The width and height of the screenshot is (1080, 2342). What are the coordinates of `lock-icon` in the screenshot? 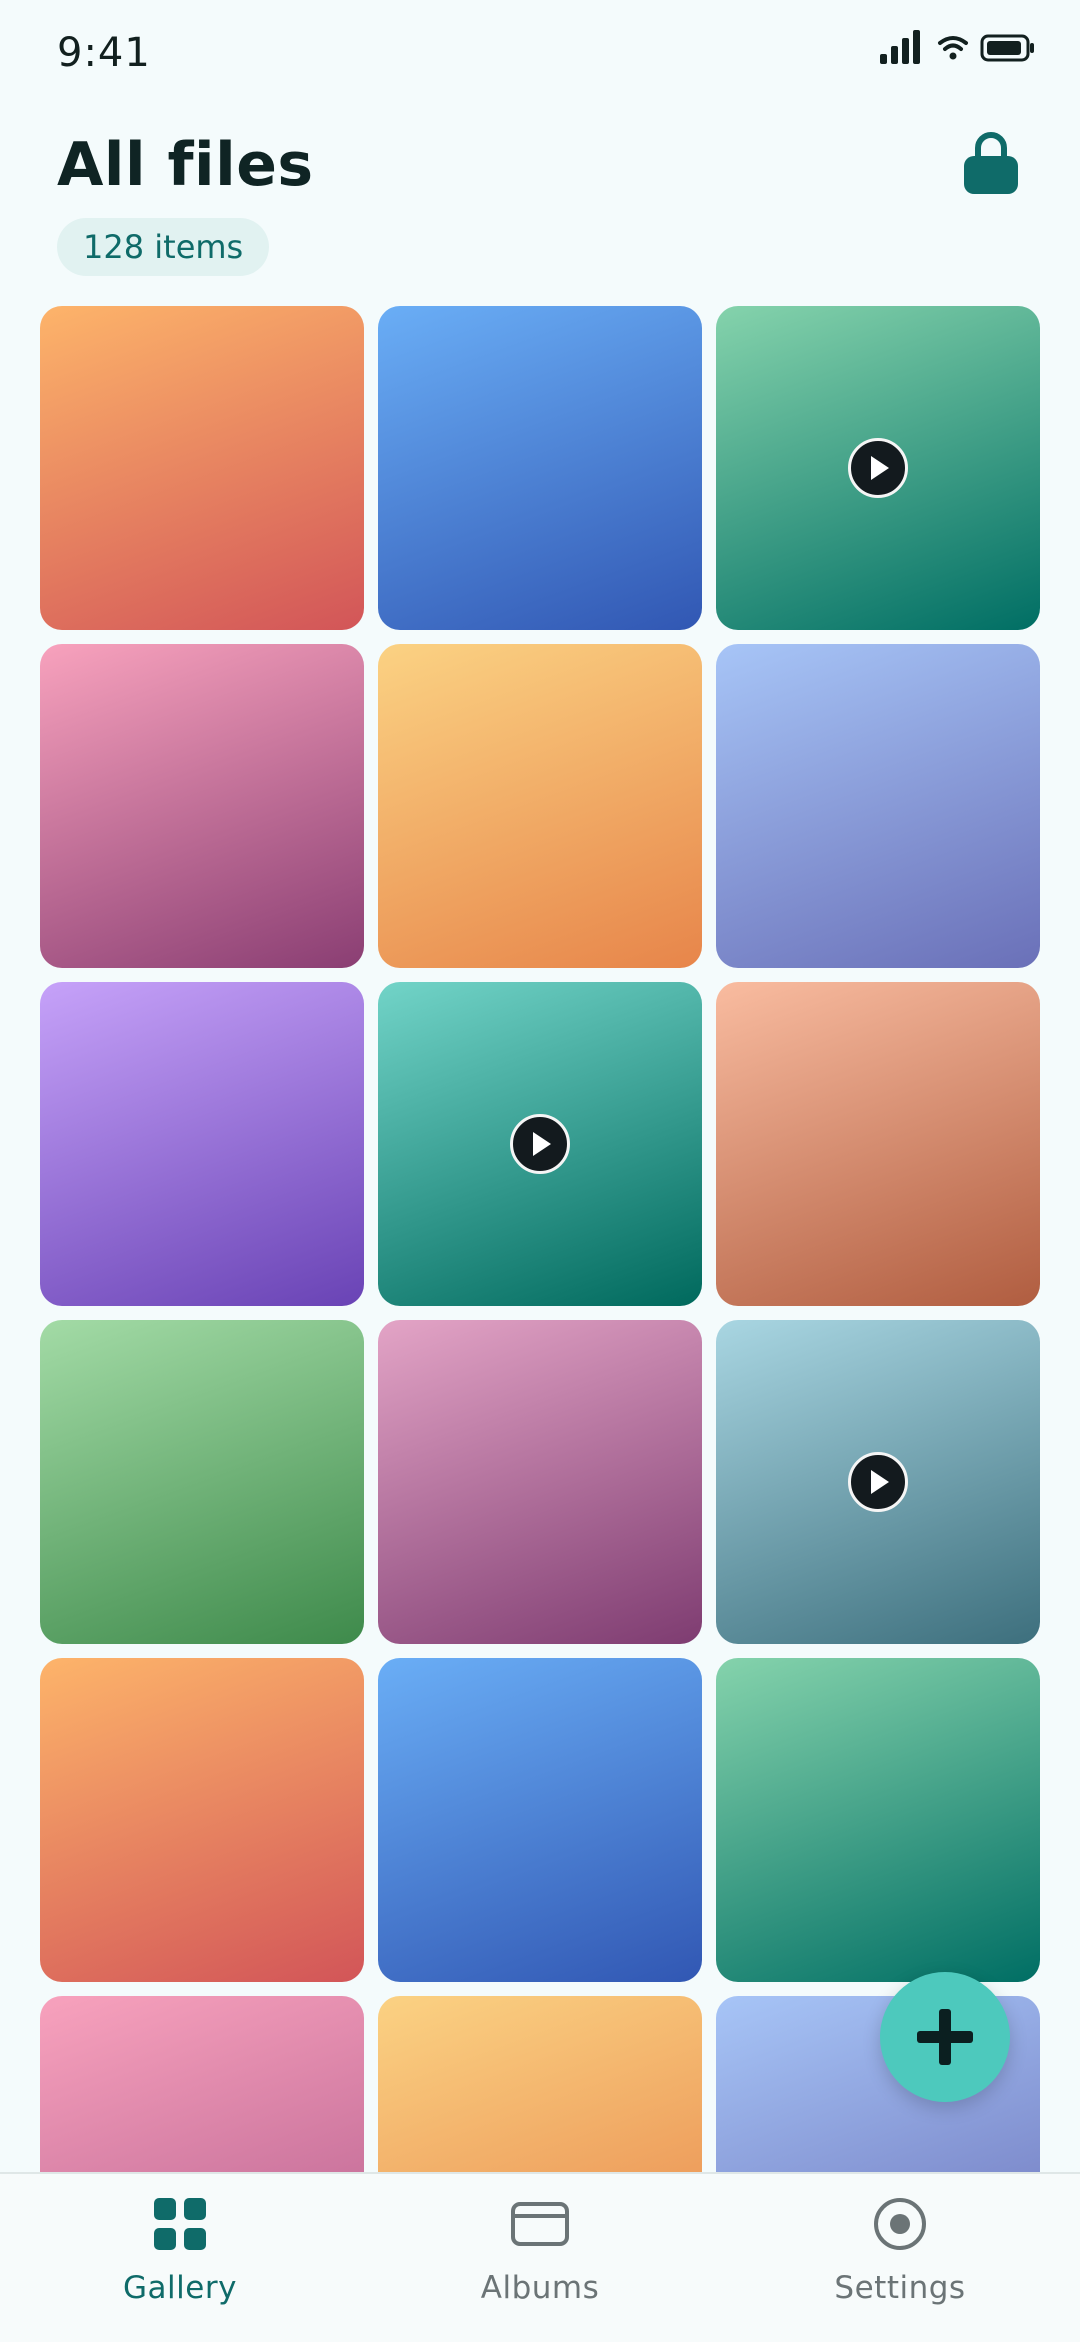 It's located at (991, 163).